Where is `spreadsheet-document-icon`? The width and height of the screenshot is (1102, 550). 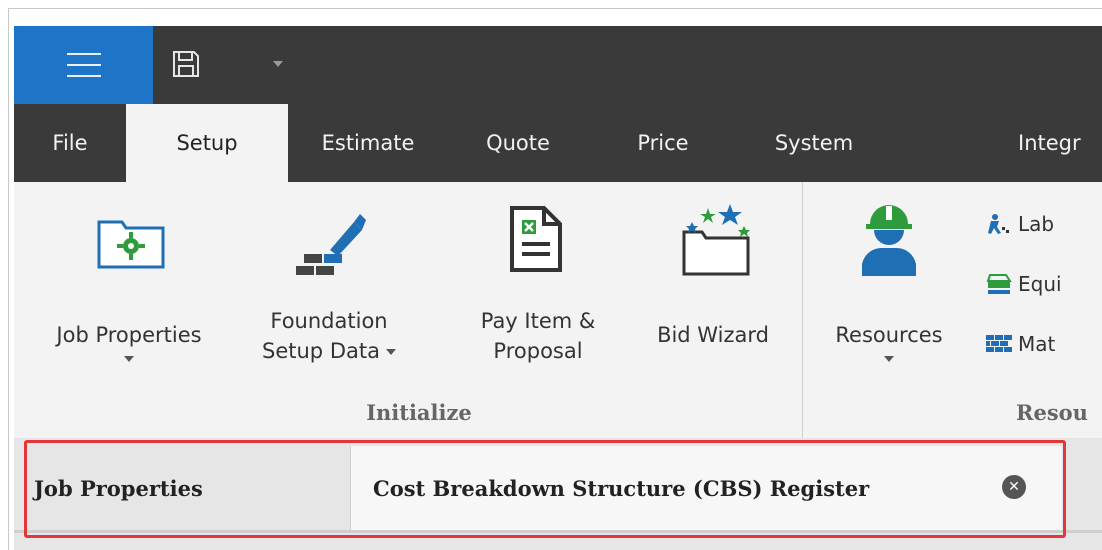 spreadsheet-document-icon is located at coordinates (536, 239).